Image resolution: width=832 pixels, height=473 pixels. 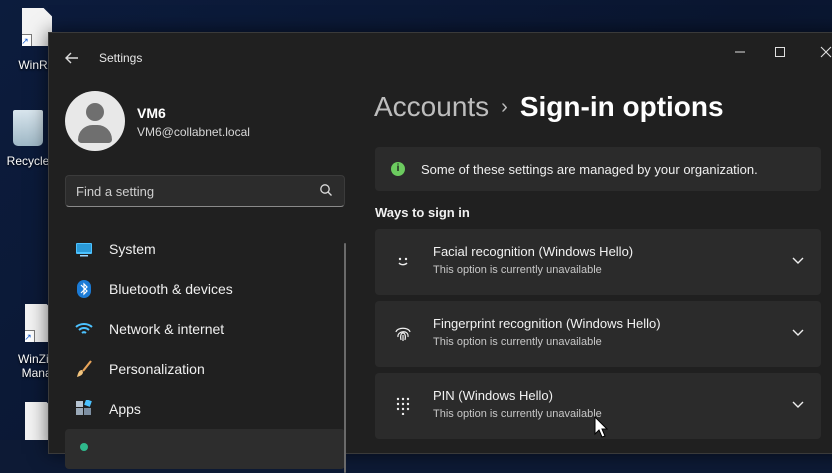 What do you see at coordinates (493, 395) in the screenshot?
I see `option-title: PIN (Windows Hello)` at bounding box center [493, 395].